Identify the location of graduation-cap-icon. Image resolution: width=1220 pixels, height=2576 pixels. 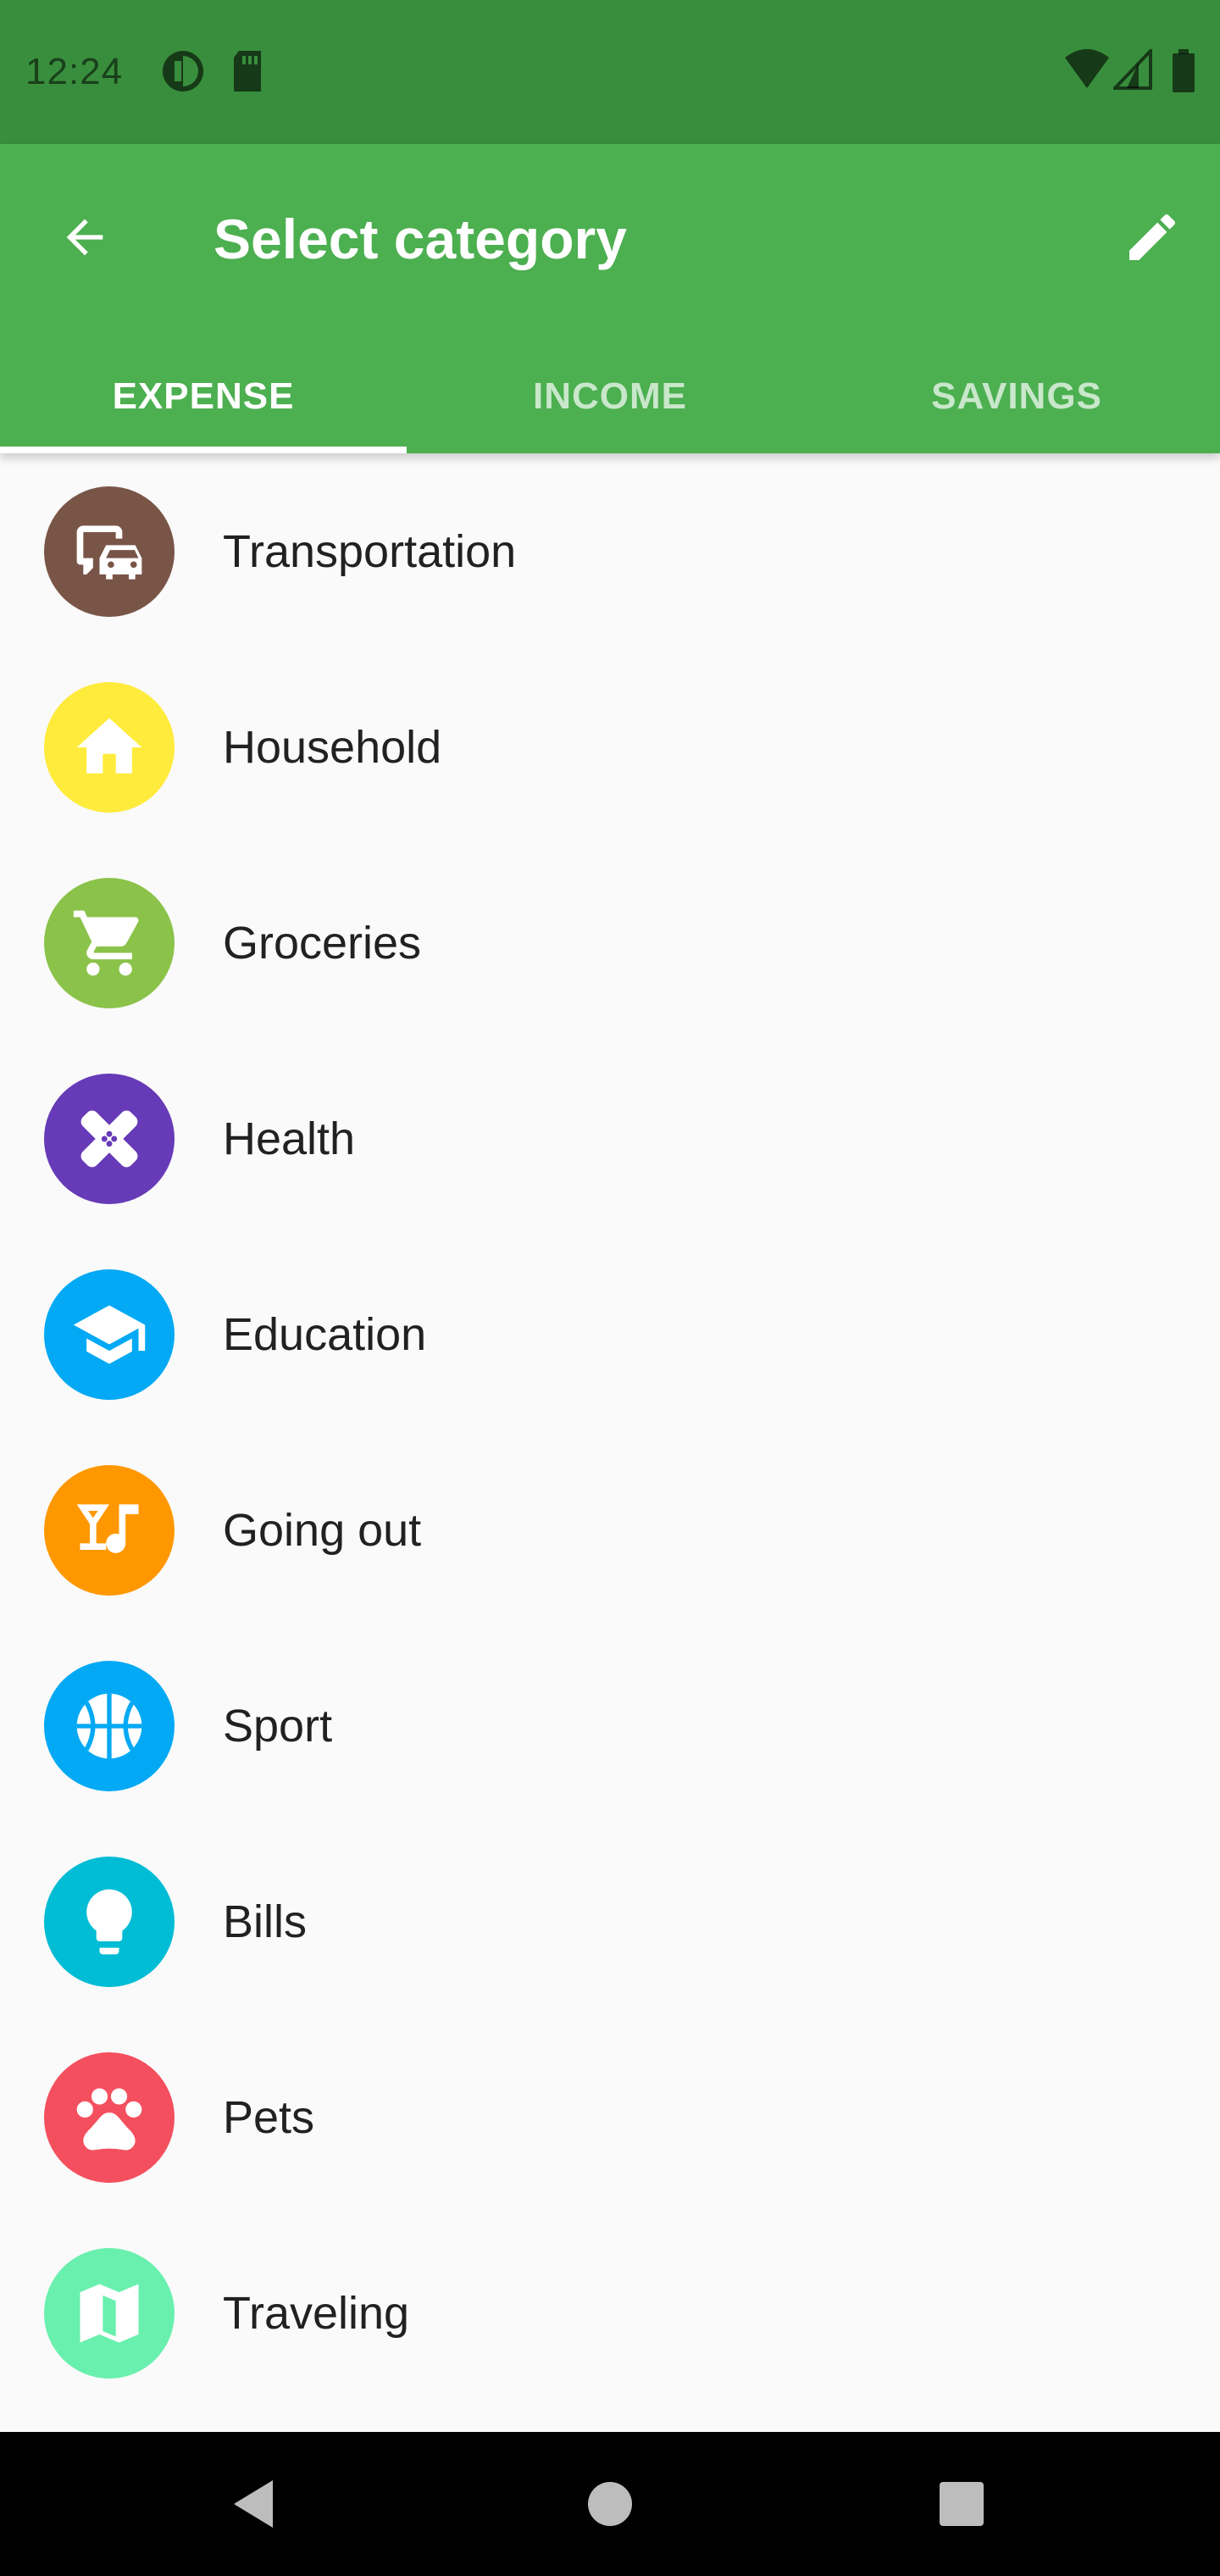
(109, 1334).